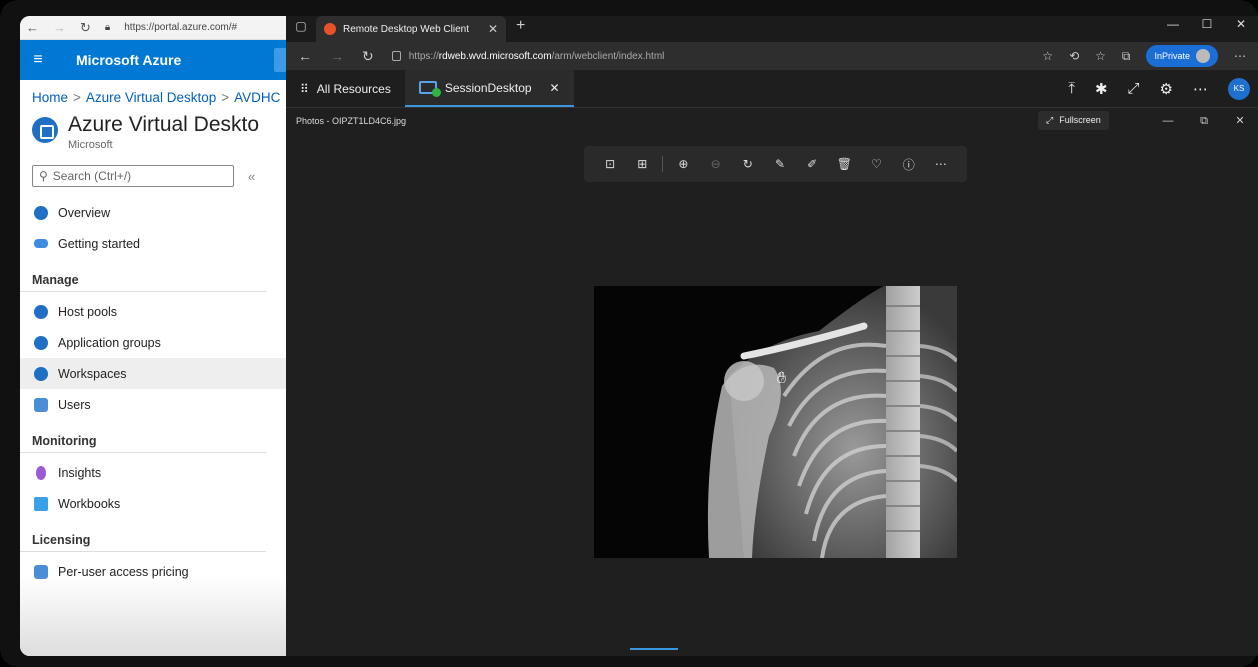 This screenshot has height=667, width=1258. Describe the element at coordinates (80, 472) in the screenshot. I see `menu-item-label: Insights` at that location.